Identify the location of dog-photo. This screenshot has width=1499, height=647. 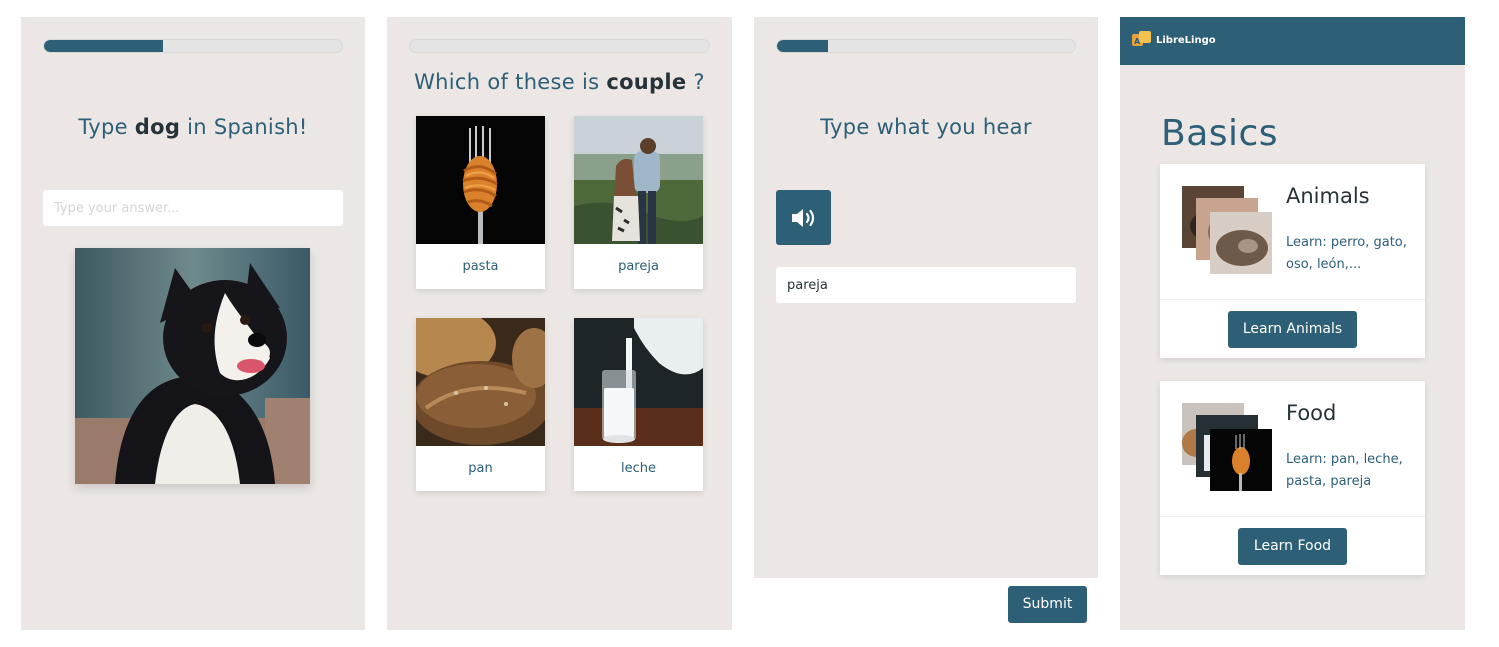
(192, 366).